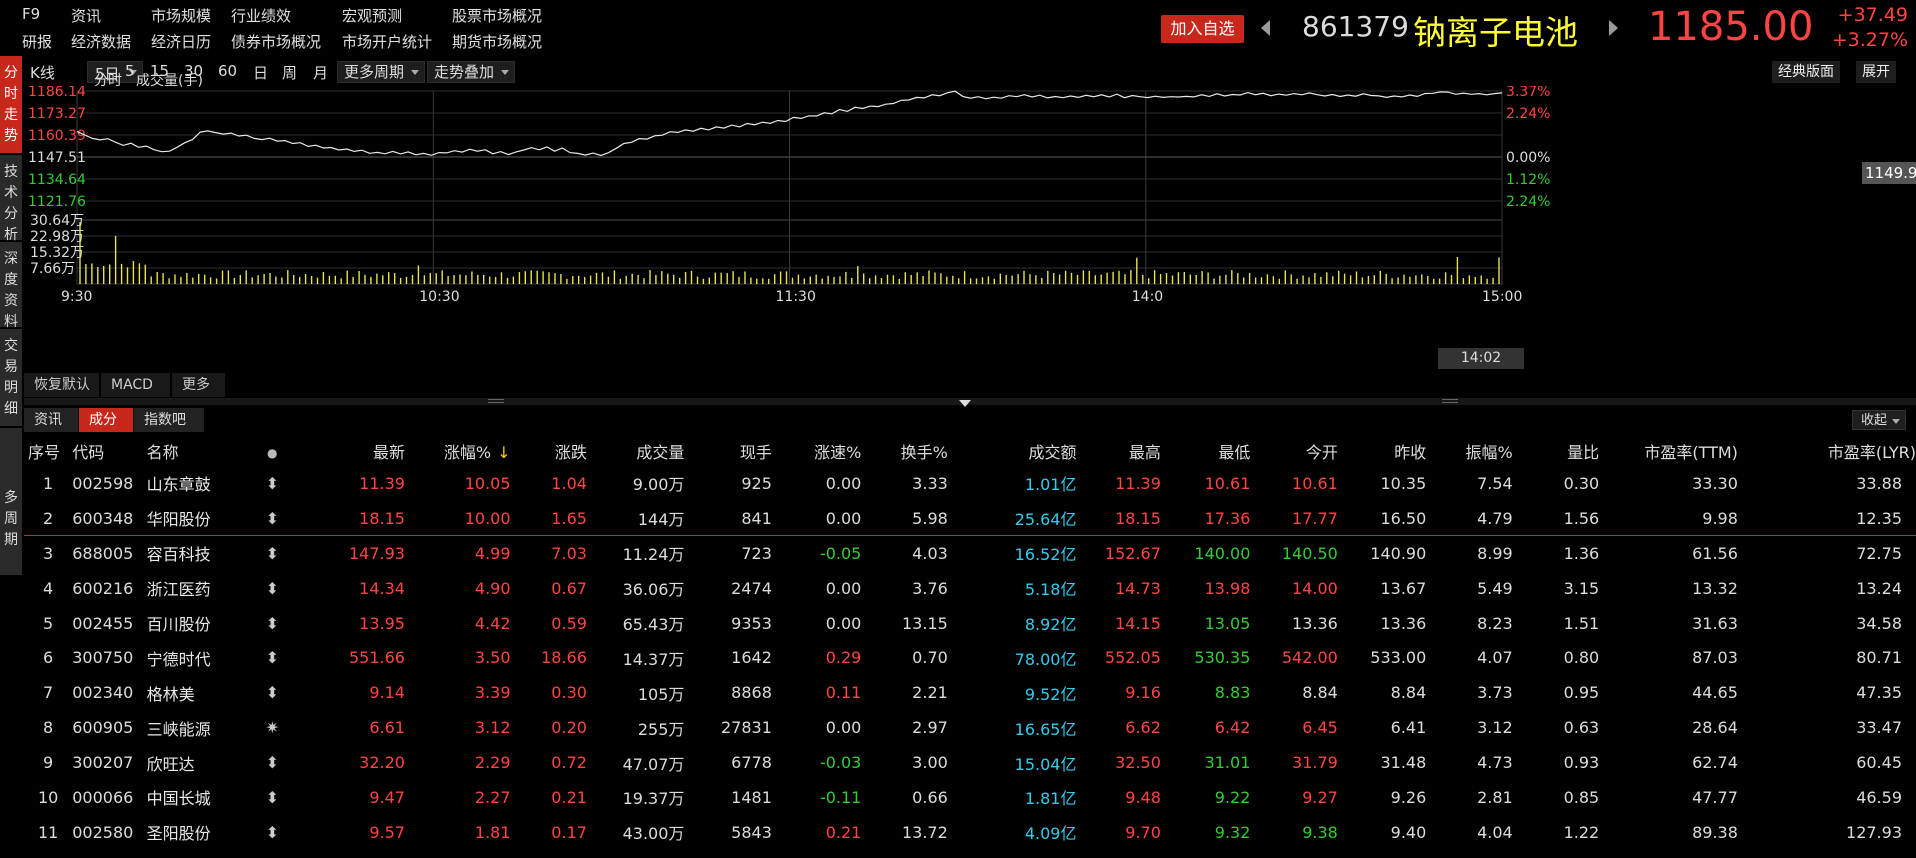 The image size is (1916, 858). I want to click on nav-f9: F9, so click(31, 14).